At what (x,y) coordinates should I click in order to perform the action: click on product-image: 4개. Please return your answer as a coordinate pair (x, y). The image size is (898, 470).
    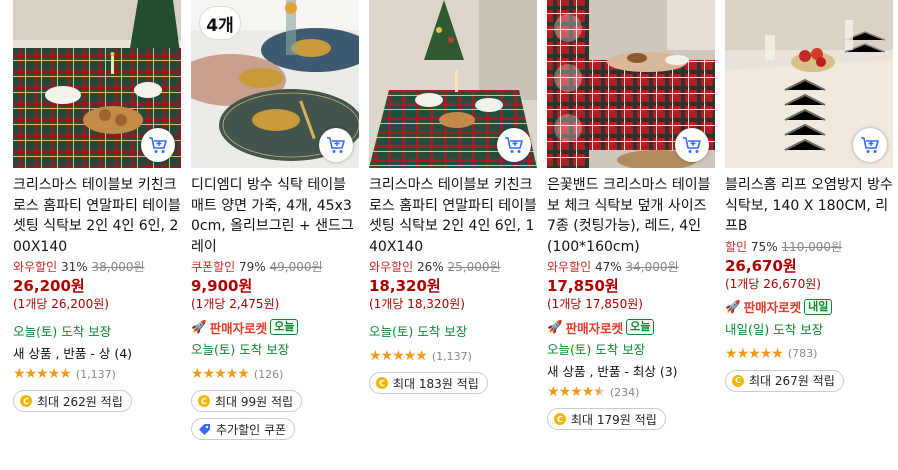
    Looking at the image, I should click on (275, 84).